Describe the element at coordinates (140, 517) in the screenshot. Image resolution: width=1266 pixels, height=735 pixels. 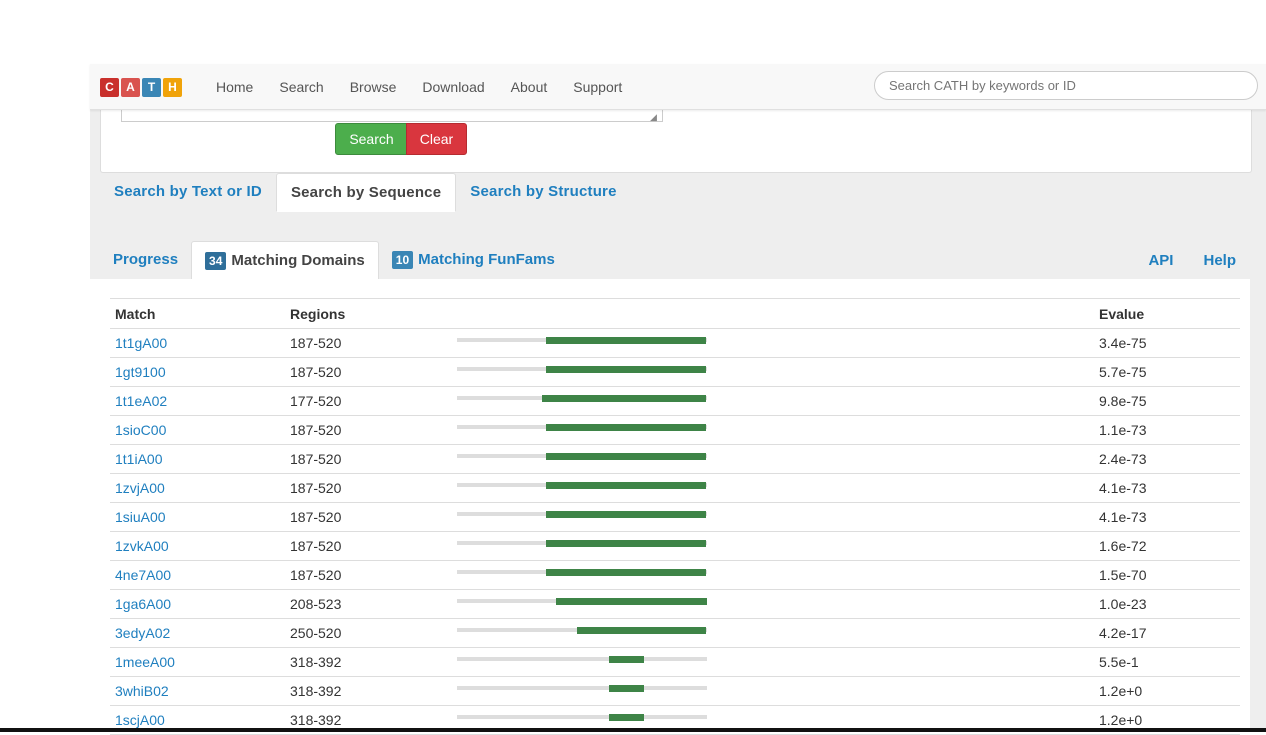
I see `domain-link: 1siuA00` at that location.